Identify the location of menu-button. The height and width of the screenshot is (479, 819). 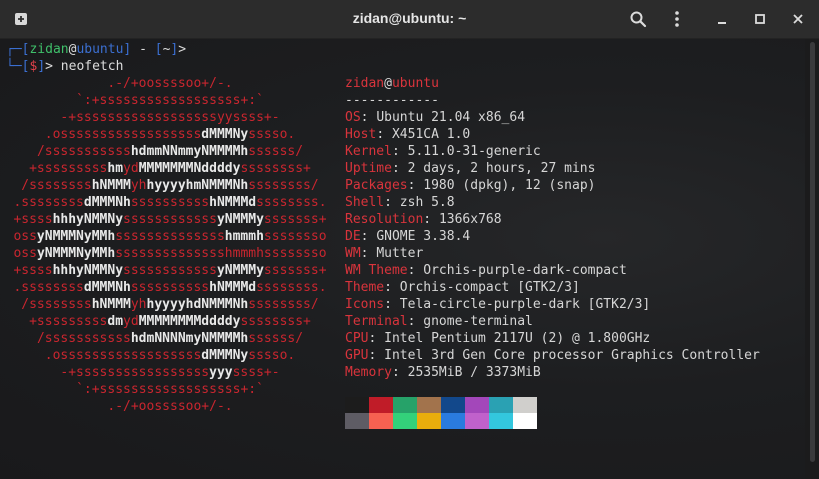
(677, 19).